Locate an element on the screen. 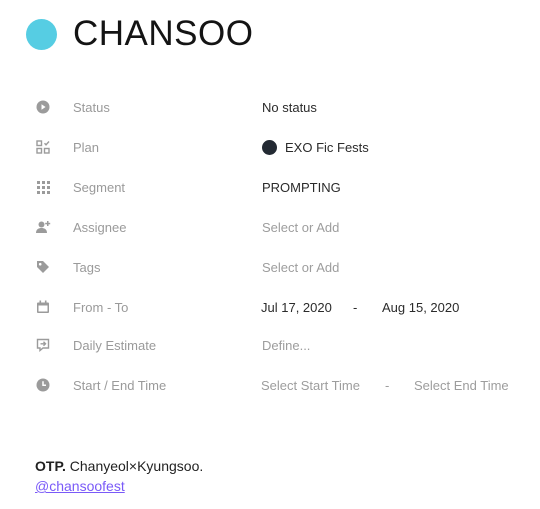  daily-estimate-label: Daily Estimate is located at coordinates (115, 345).